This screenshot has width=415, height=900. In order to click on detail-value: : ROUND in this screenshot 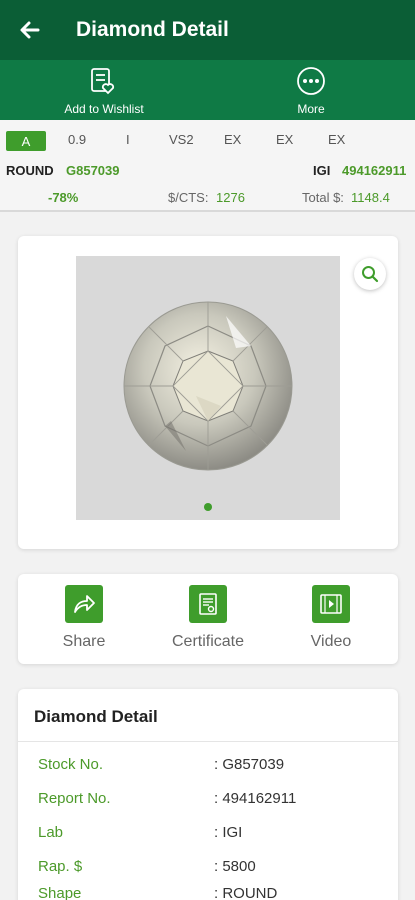, I will do `click(246, 892)`.